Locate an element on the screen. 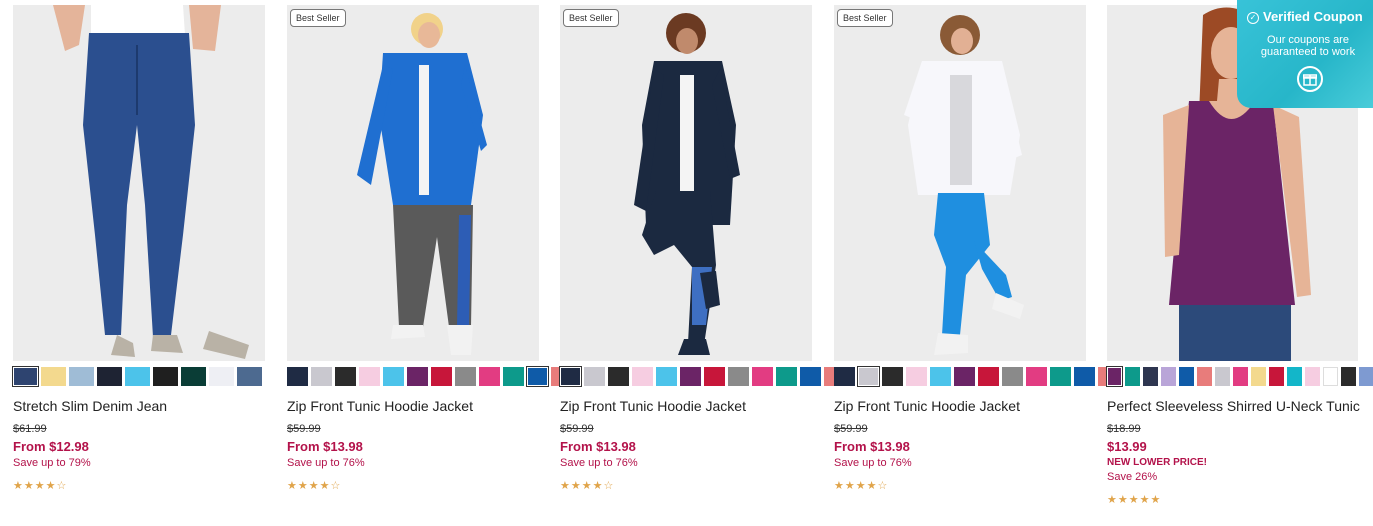 Image resolution: width=1373 pixels, height=526 pixels. coupon-title-text: Verified Coupon is located at coordinates (1313, 16).